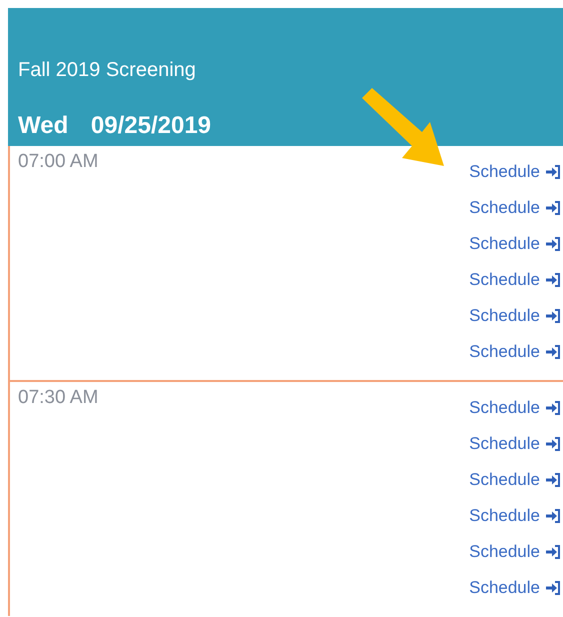  I want to click on time-label: 07:00 AM, so click(58, 162).